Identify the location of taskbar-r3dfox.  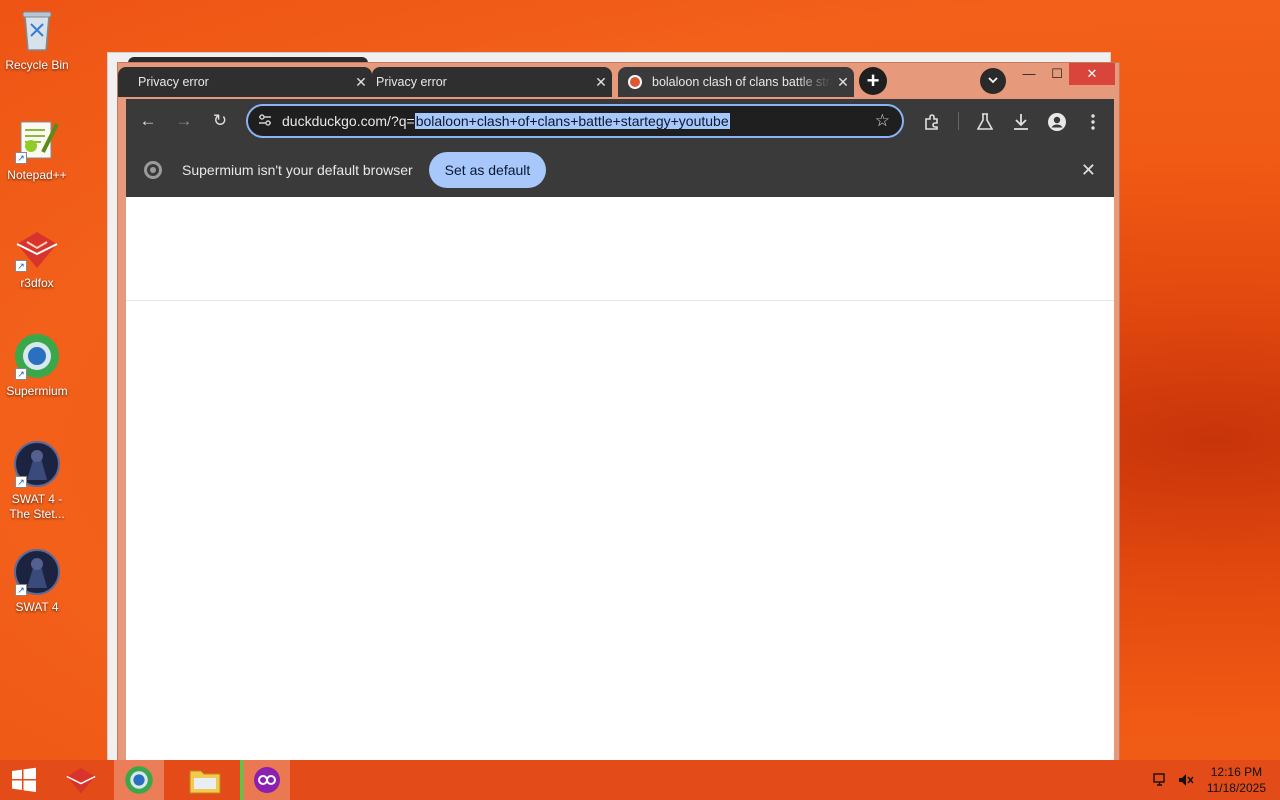
(81, 780).